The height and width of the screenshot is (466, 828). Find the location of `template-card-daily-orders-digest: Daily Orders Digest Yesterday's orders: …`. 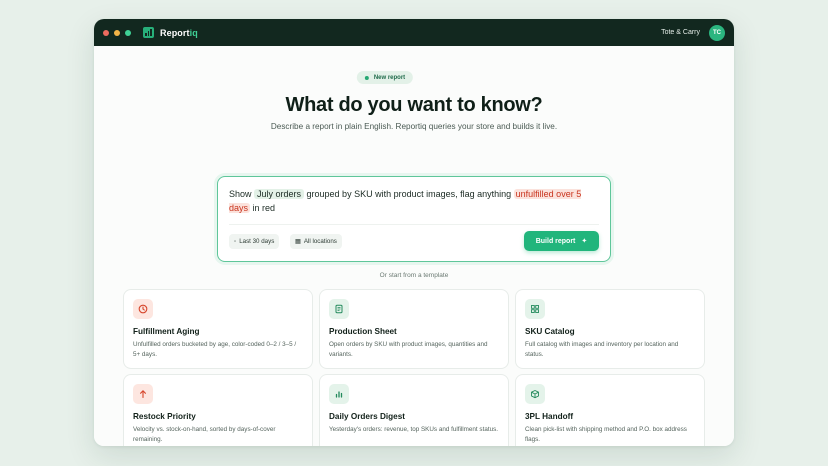

template-card-daily-orders-digest: Daily Orders Digest Yesterday's orders: … is located at coordinates (414, 410).